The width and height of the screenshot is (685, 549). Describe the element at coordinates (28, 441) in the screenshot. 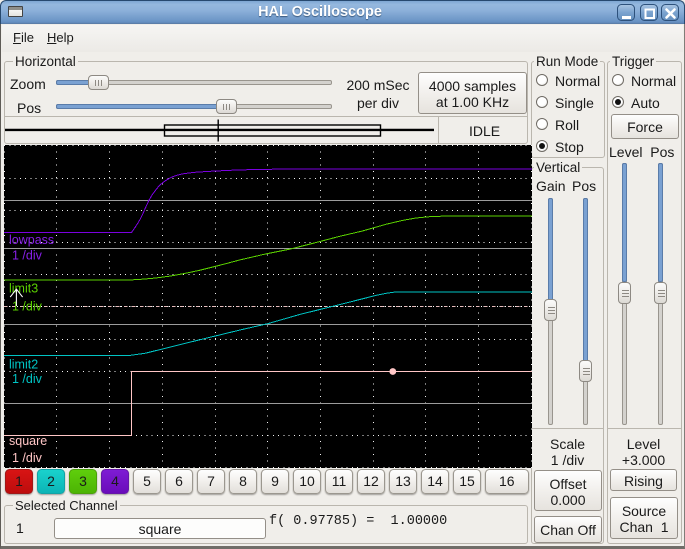

I see `svg-text: square` at that location.